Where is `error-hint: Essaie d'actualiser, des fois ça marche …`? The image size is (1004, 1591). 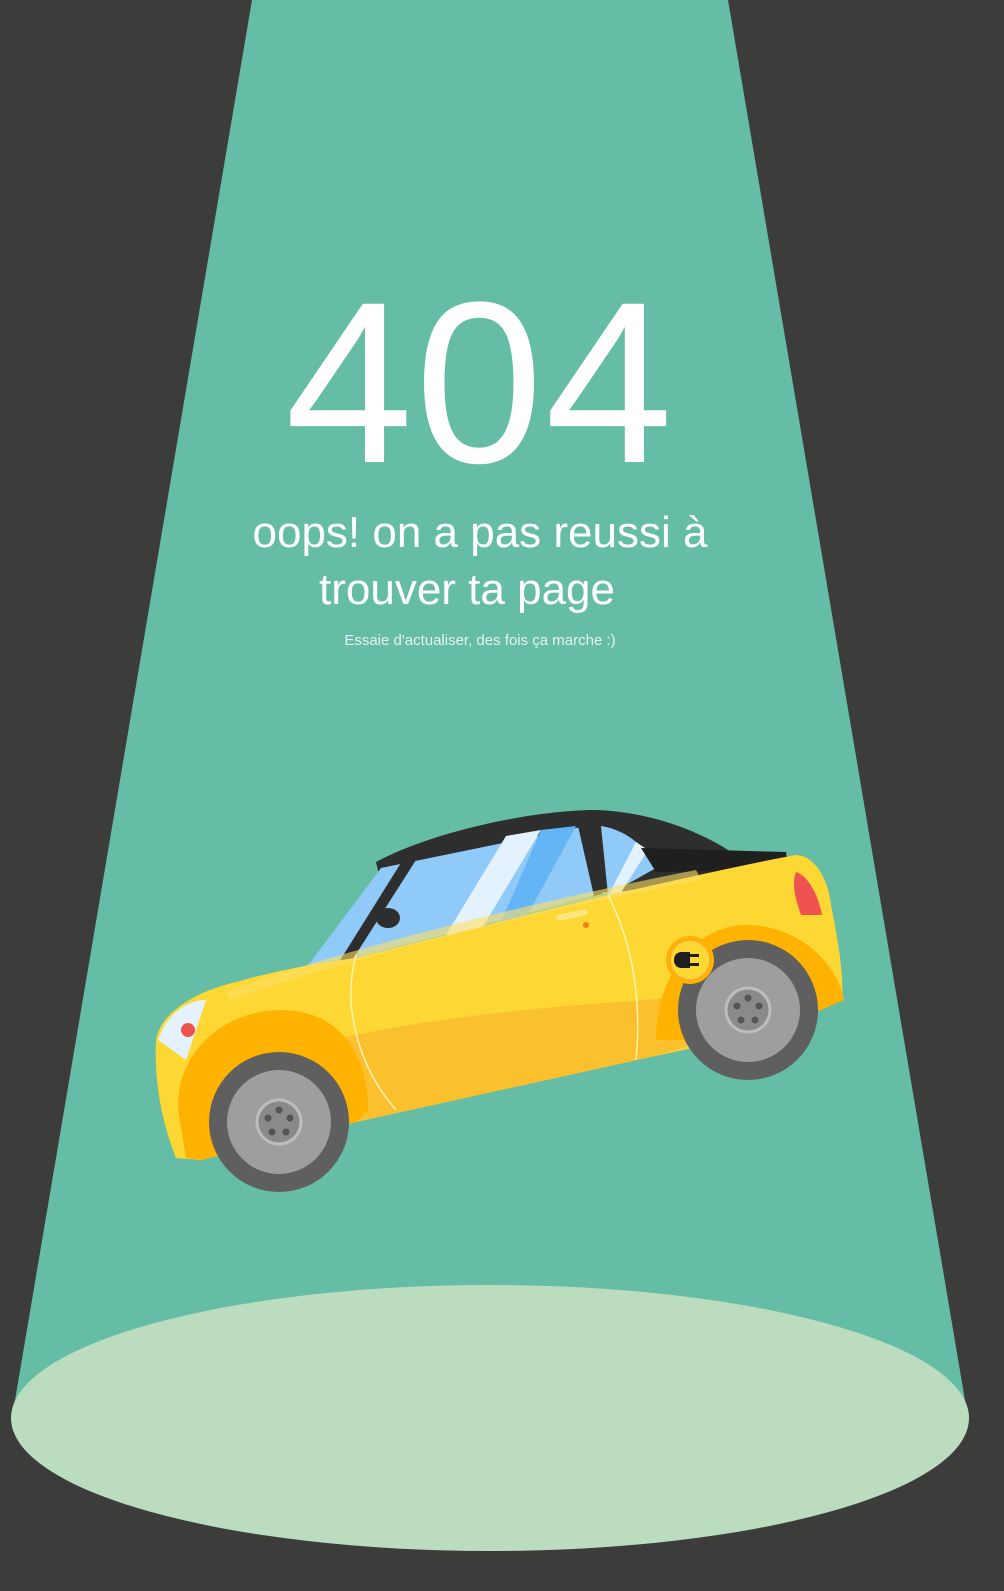
error-hint: Essaie d'actualiser, des fois ça marche … is located at coordinates (480, 640).